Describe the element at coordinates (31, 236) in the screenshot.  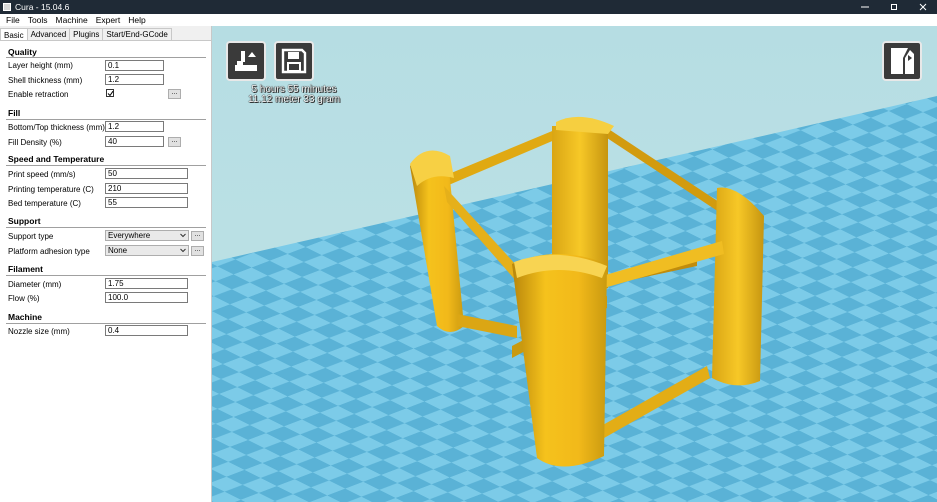
I see `support-type-label: Support type` at that location.